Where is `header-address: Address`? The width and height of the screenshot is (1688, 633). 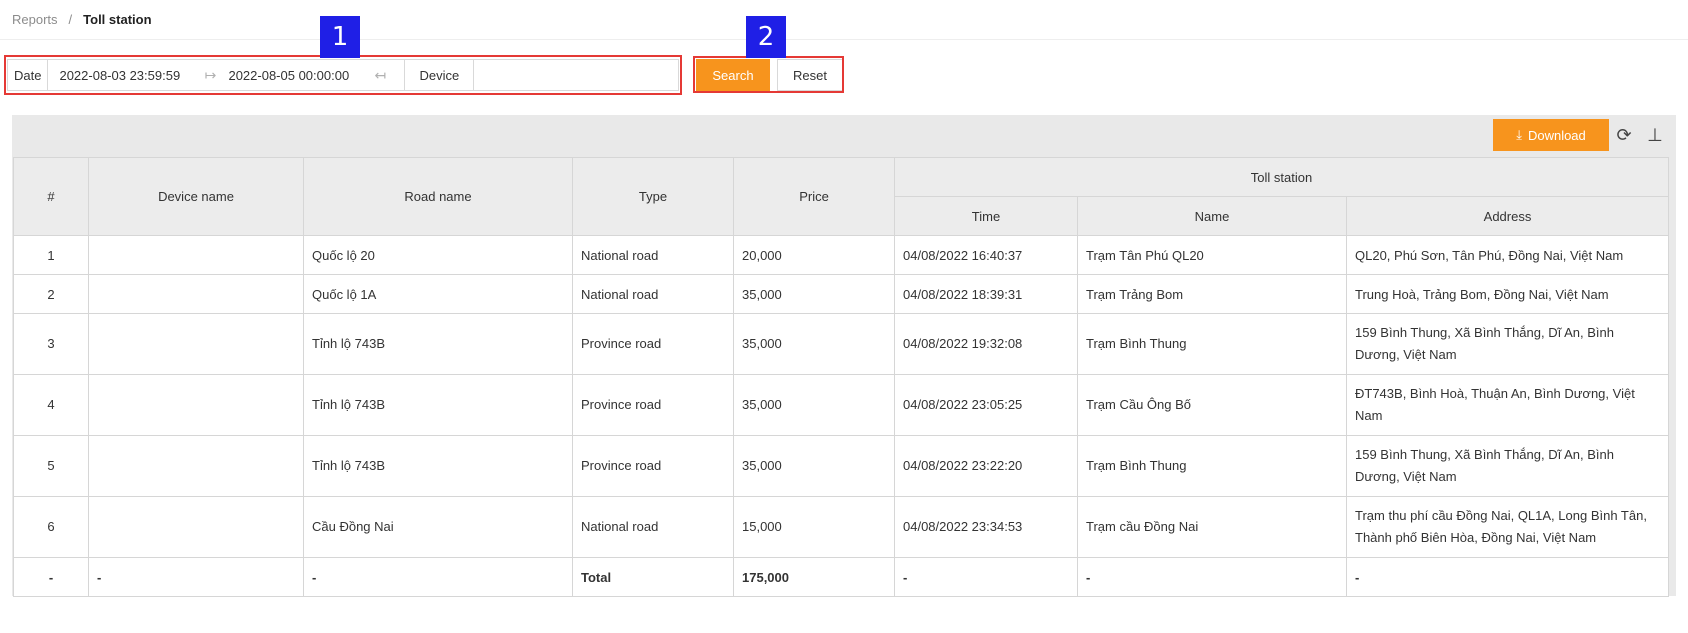
header-address: Address is located at coordinates (1507, 216).